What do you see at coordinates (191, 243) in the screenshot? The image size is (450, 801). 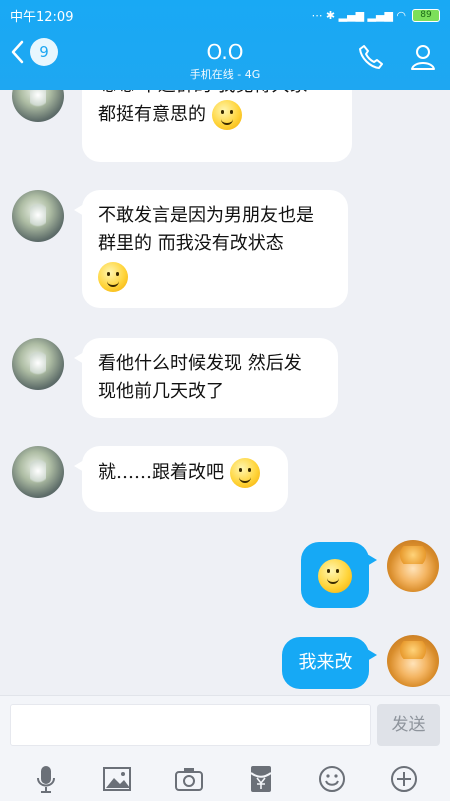 I see `message-text: 群里的 而我没有改状态` at bounding box center [191, 243].